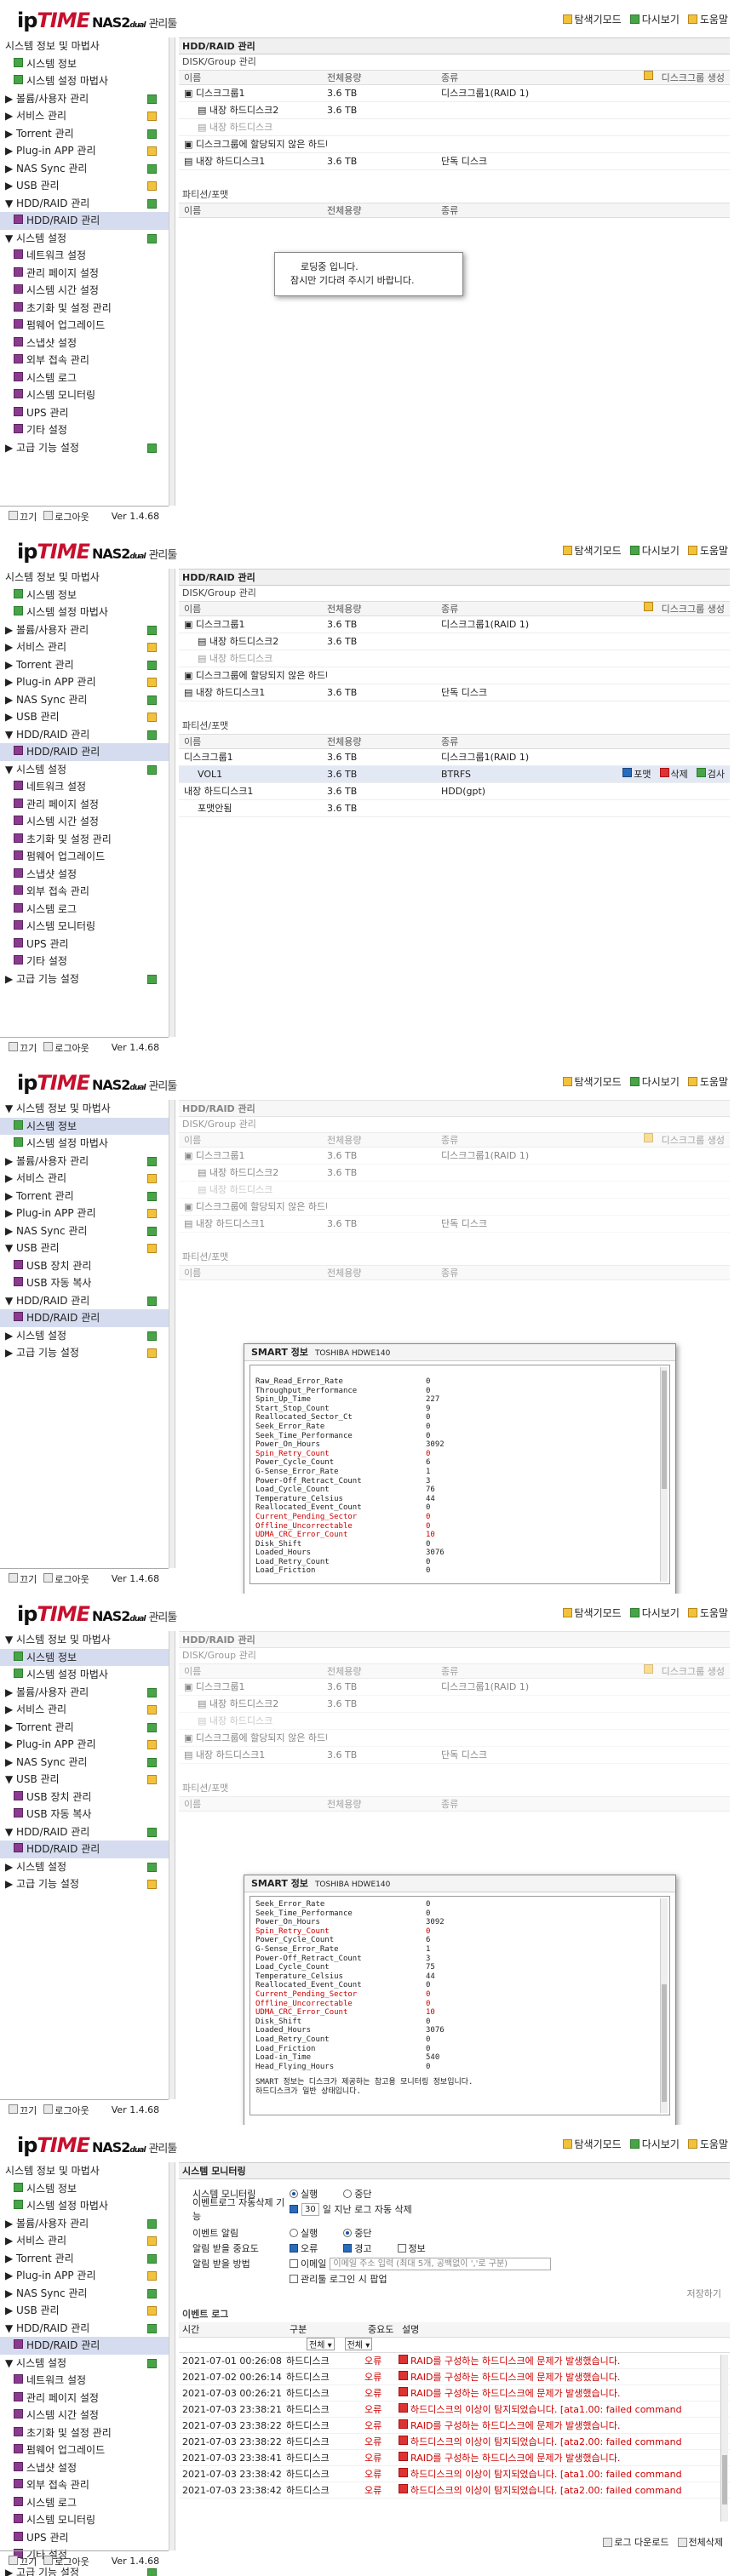 The height and width of the screenshot is (2576, 740). What do you see at coordinates (294, 2194) in the screenshot?
I see `monitor-run-radio-control` at bounding box center [294, 2194].